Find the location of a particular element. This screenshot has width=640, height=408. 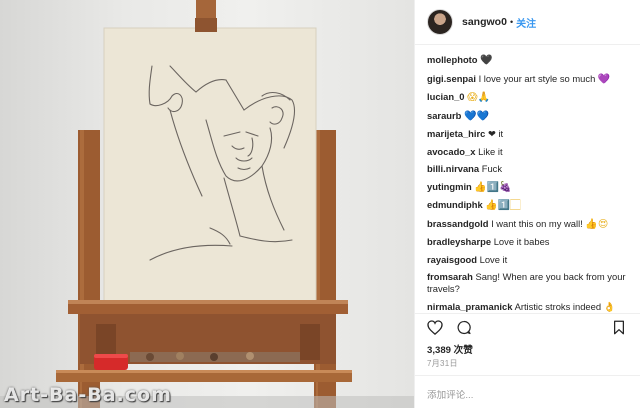

comment-item: brassandgold I want this on my wall! 👍😍 is located at coordinates (527, 224).